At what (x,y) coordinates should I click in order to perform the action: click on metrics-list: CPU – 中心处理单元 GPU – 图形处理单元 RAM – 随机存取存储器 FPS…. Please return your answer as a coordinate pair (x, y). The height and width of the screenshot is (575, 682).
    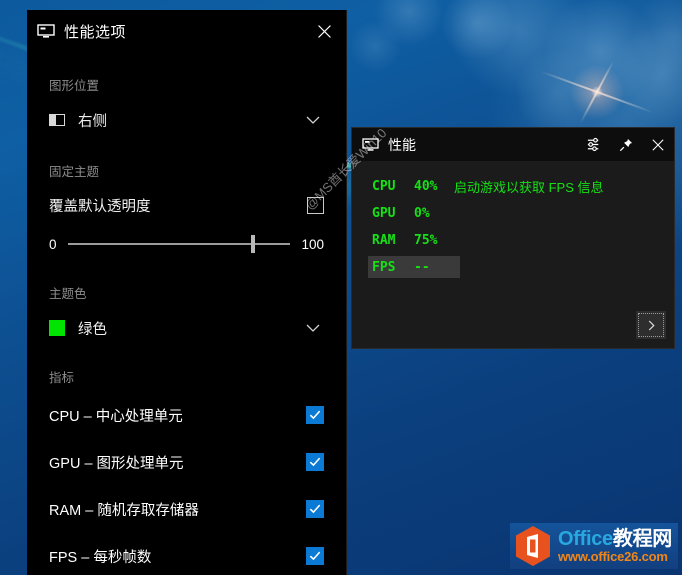
    Looking at the image, I should click on (186, 485).